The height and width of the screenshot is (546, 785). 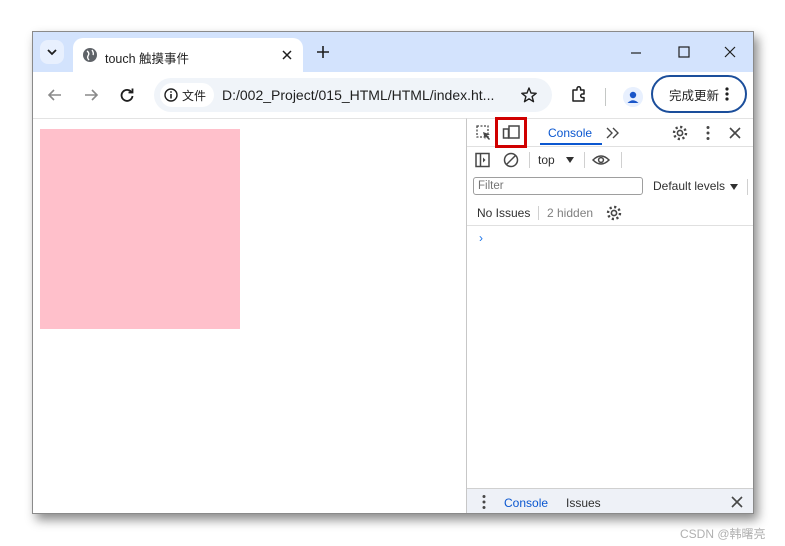 I want to click on clear-console-icon, so click(x=511, y=160).